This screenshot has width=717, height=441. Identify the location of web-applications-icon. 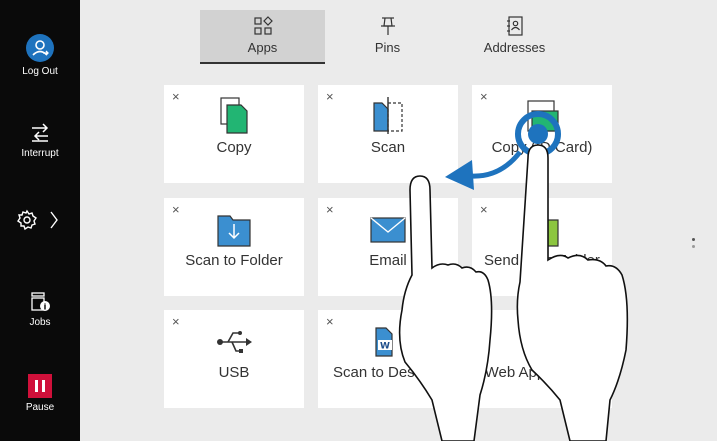
(543, 341).